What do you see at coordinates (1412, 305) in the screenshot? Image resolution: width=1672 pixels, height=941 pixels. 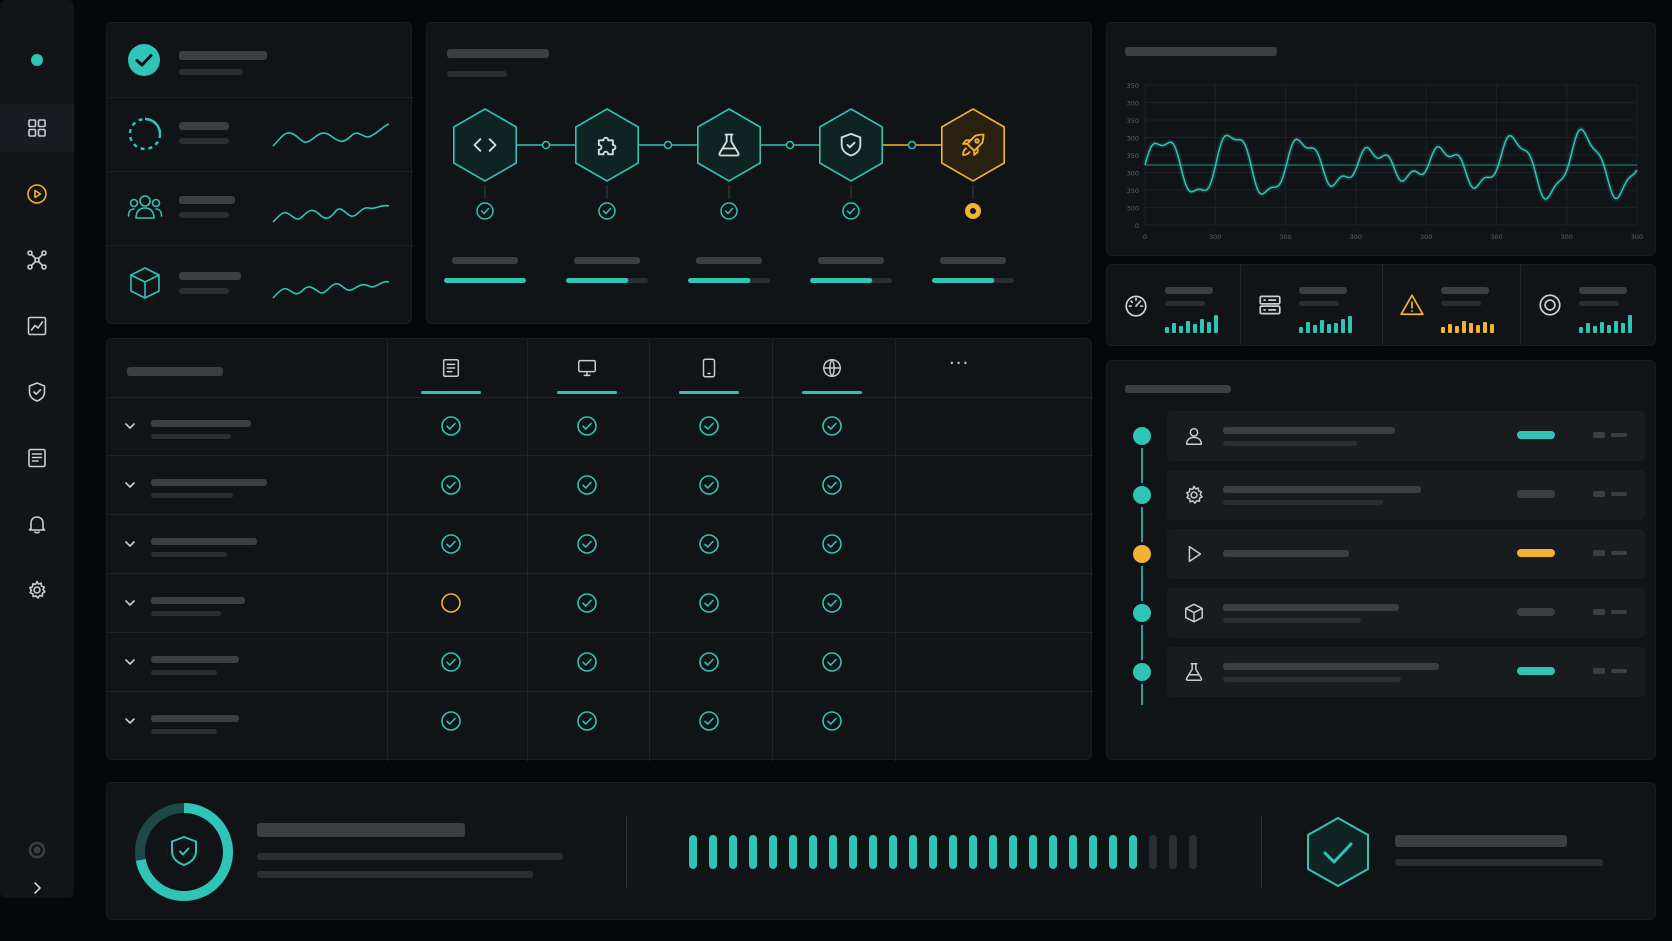 I see `warning-icon` at bounding box center [1412, 305].